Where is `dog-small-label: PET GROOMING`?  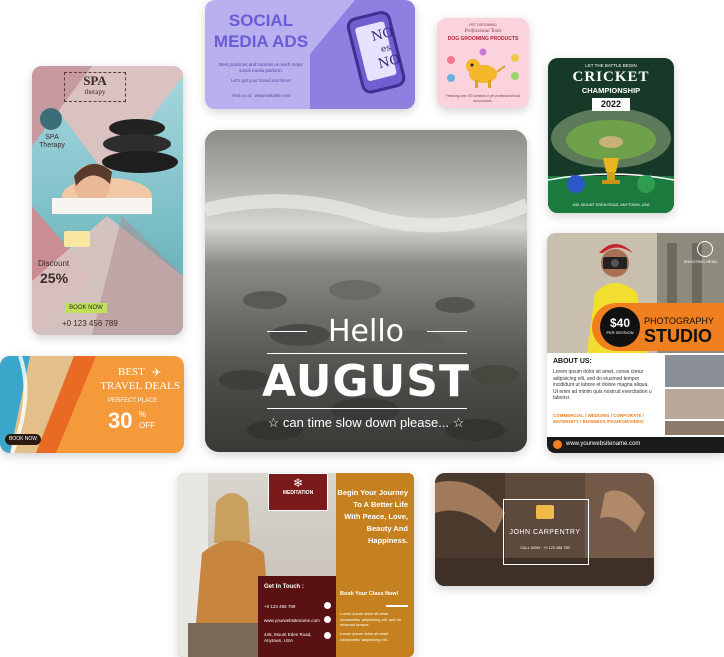
dog-small-label: PET GROOMING is located at coordinates (483, 25).